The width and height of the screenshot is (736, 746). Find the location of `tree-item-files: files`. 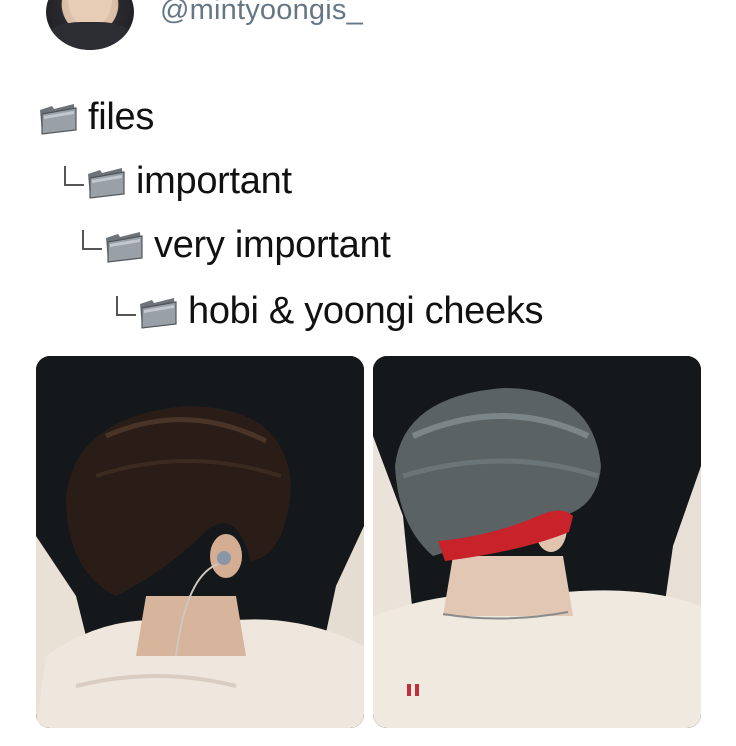

tree-item-files: files is located at coordinates (96, 117).